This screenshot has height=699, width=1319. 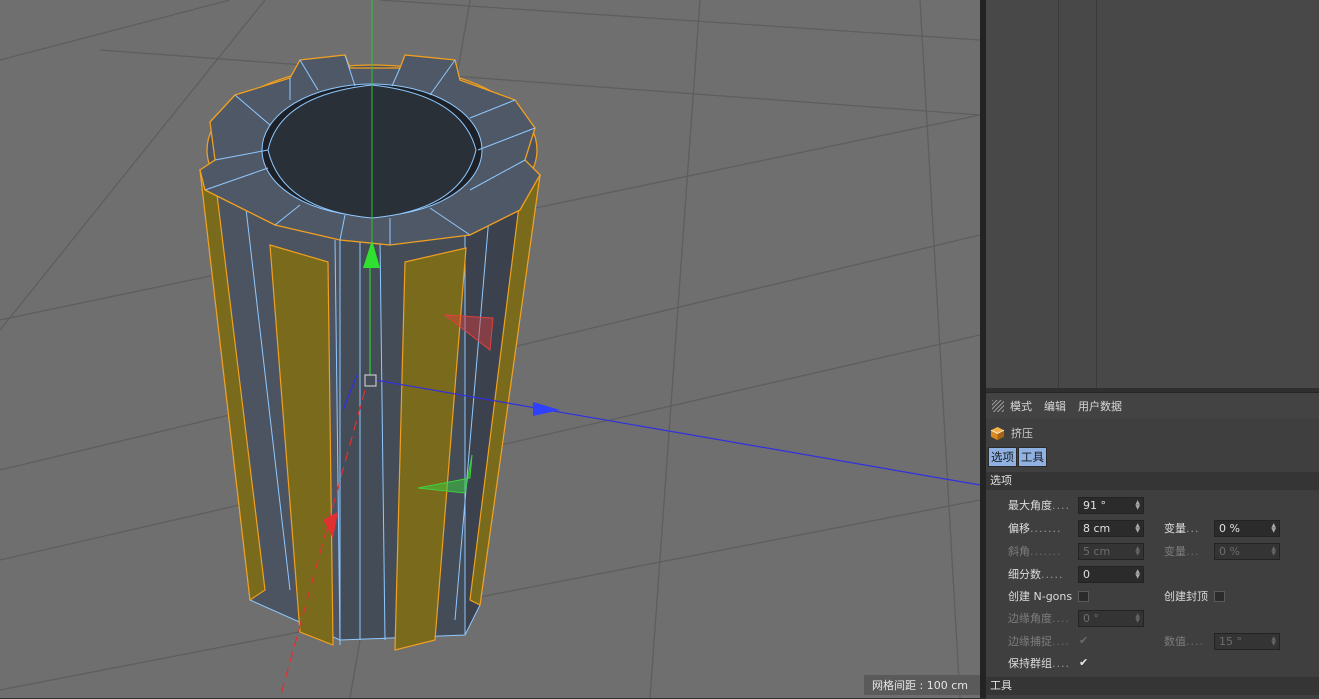 I want to click on z-axis-handle-icon, so click(x=546, y=409).